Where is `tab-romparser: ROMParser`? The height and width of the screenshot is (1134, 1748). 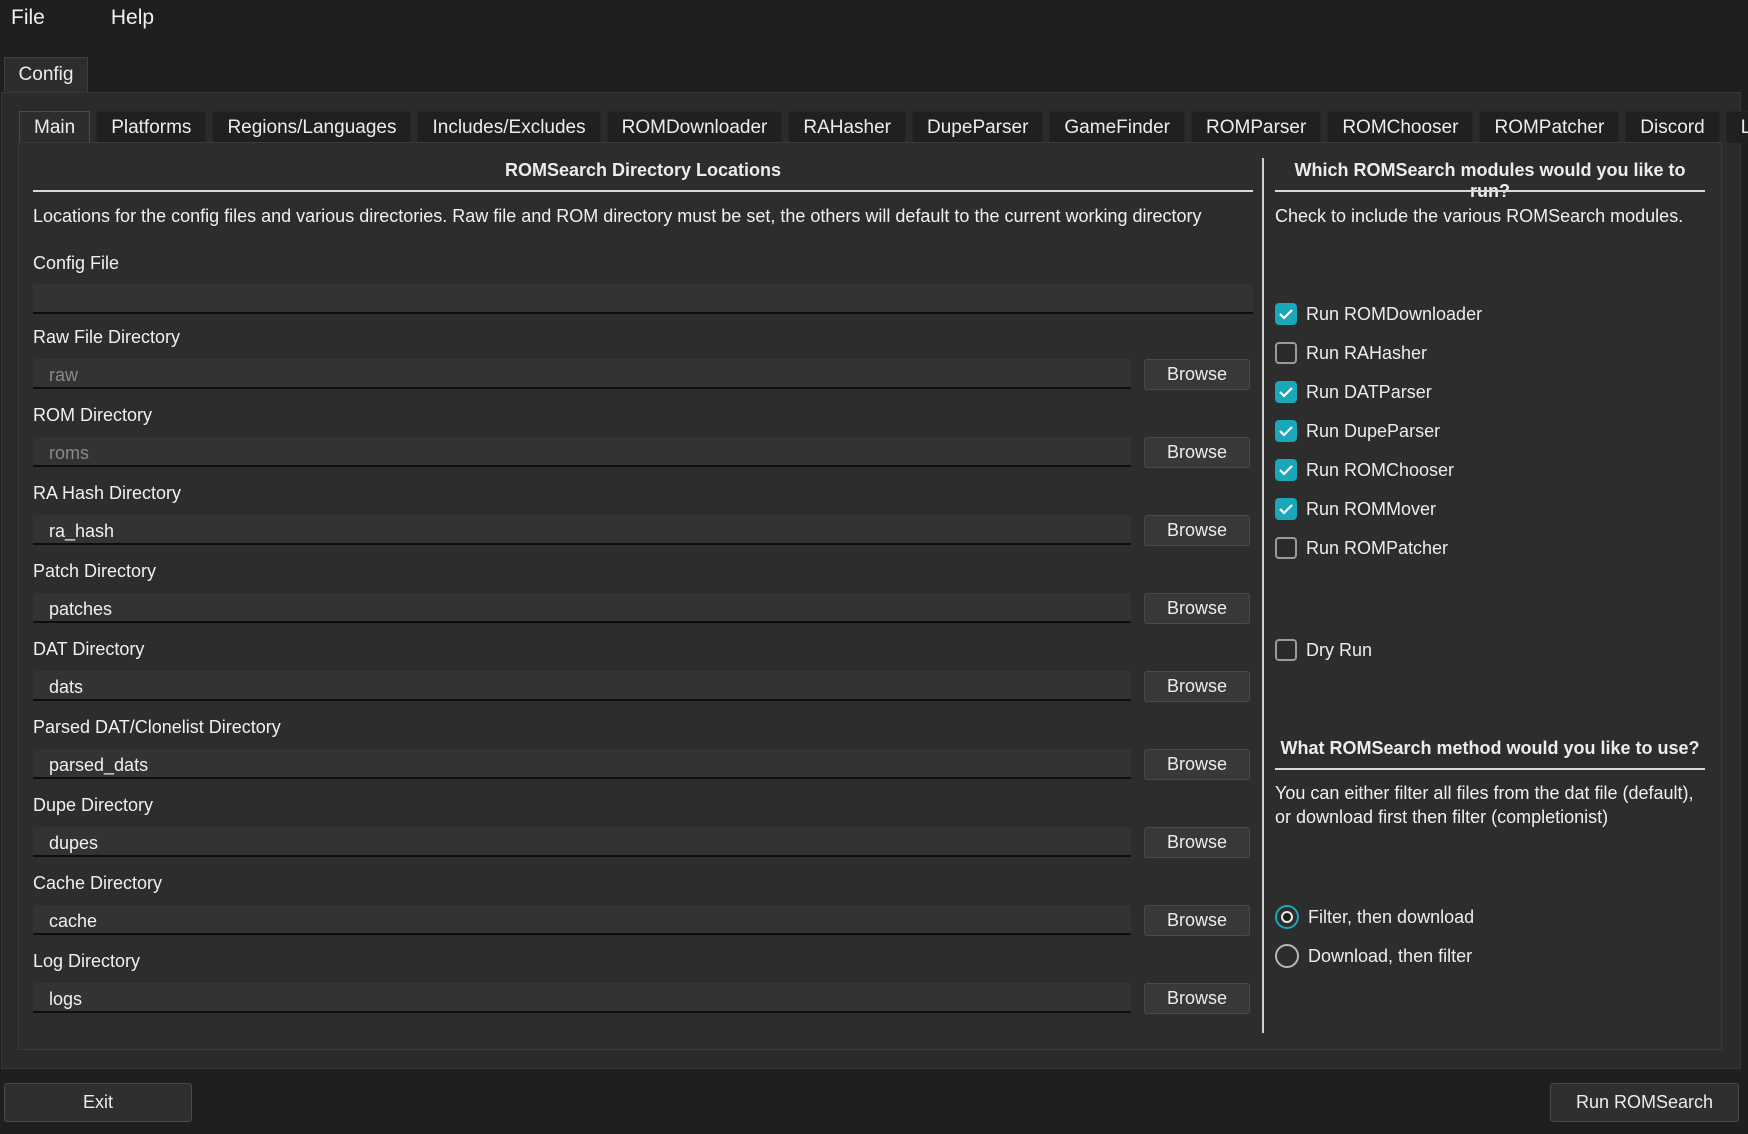 tab-romparser: ROMParser is located at coordinates (1256, 127).